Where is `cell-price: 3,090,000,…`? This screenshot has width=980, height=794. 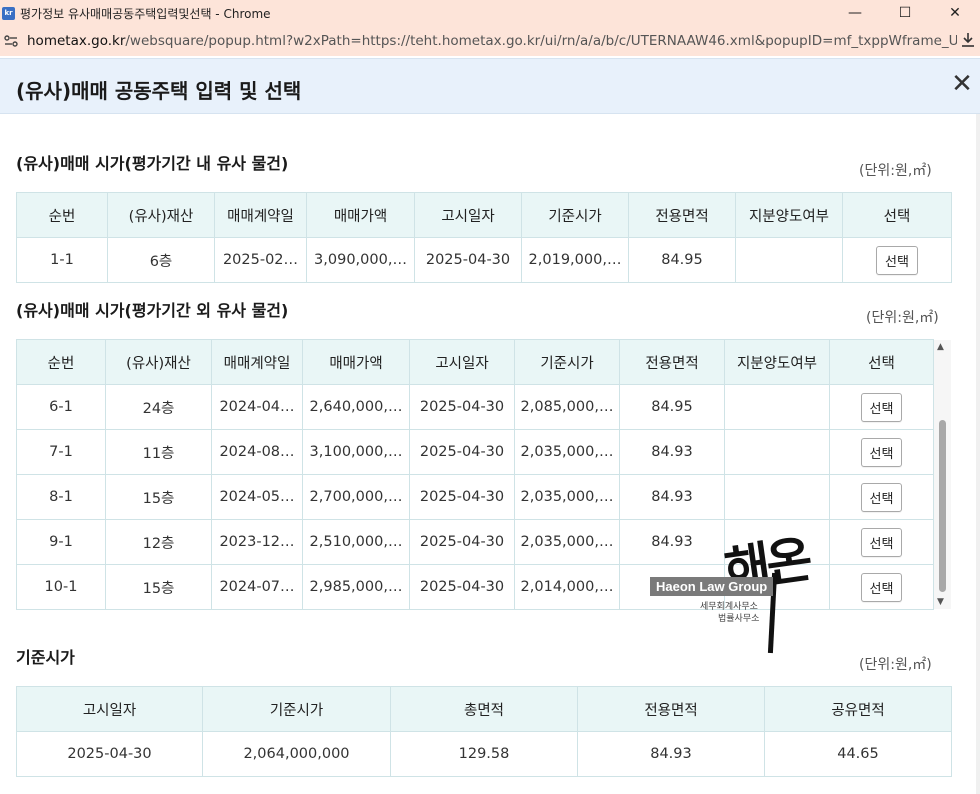 cell-price: 3,090,000,… is located at coordinates (360, 260).